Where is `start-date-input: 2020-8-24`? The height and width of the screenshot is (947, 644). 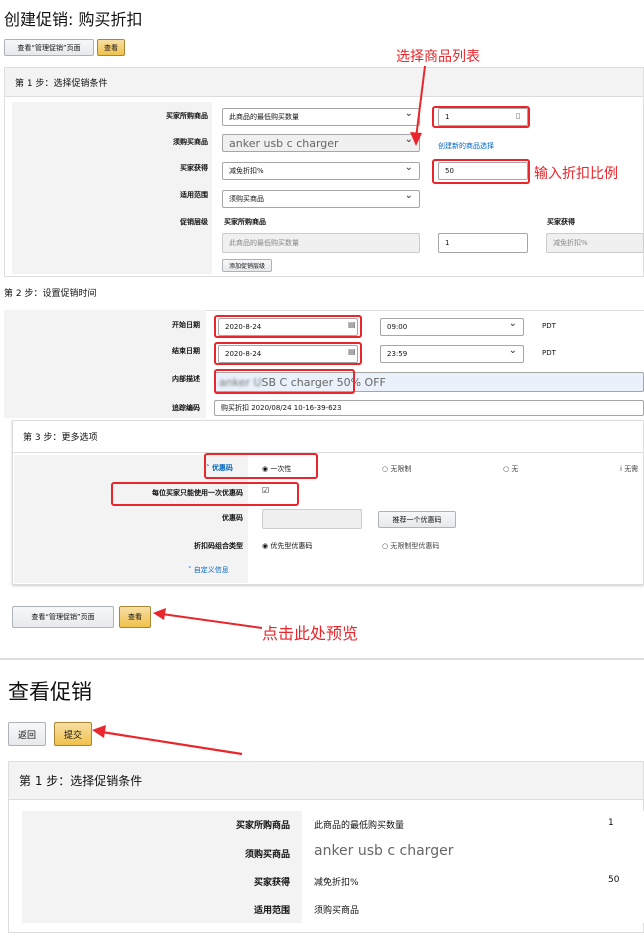
start-date-input: 2020-8-24 is located at coordinates (288, 327).